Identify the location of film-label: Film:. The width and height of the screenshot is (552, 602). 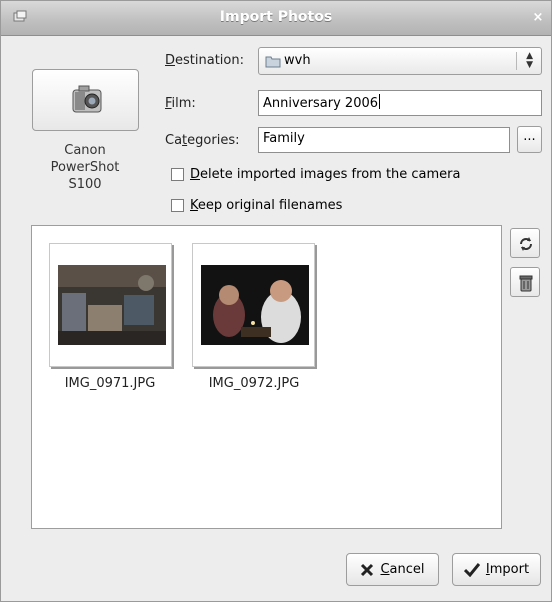
(180, 103).